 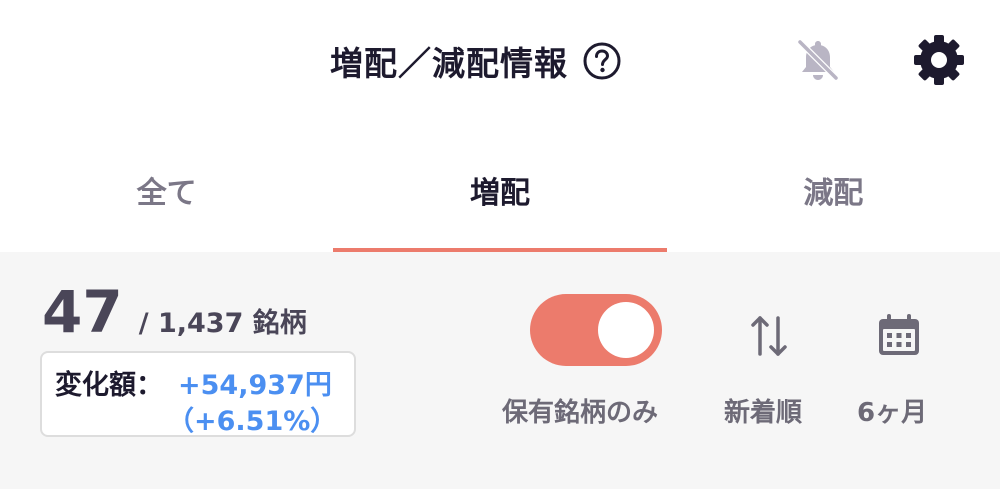 What do you see at coordinates (818, 60) in the screenshot?
I see `bell-off-icon` at bounding box center [818, 60].